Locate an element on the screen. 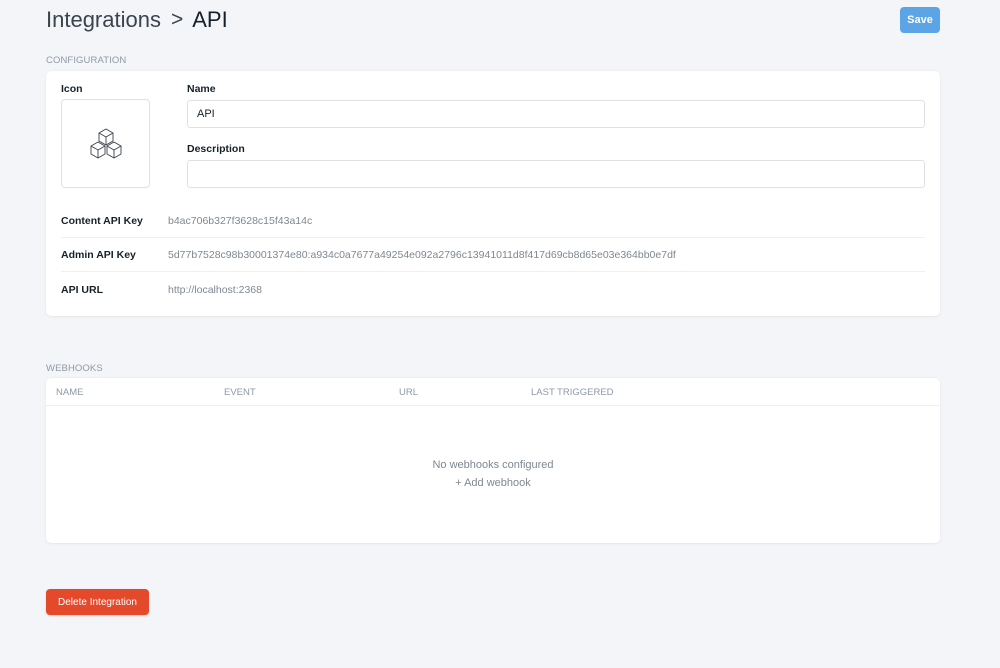 This screenshot has width=1000, height=668. description-label: Description is located at coordinates (216, 149).